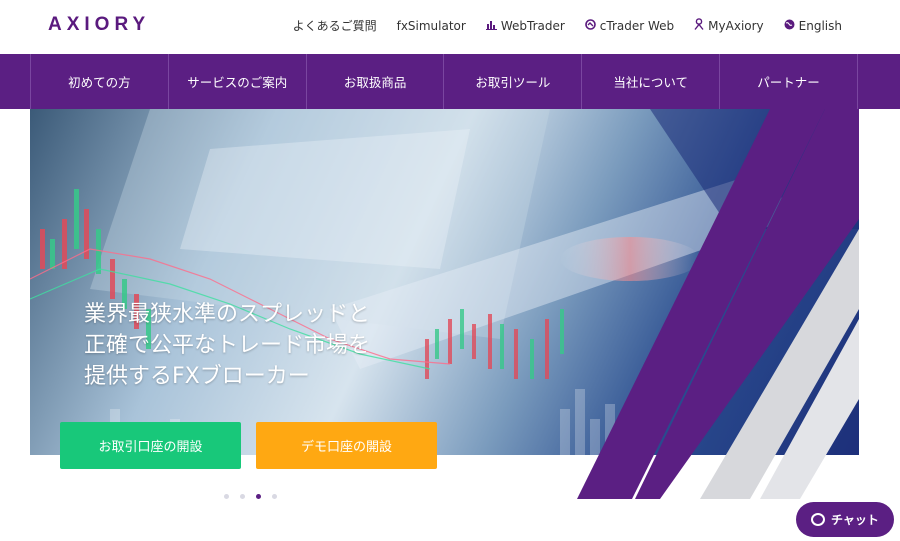  I want to click on chat-button: チャット, so click(845, 519).